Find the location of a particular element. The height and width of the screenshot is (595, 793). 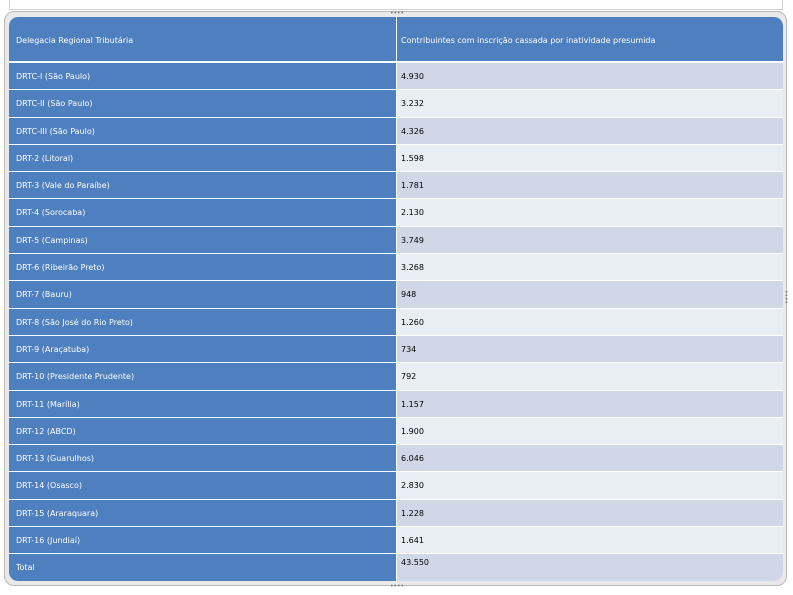

delegacia-cell: DRT-5 (Campinas) is located at coordinates (202, 240).